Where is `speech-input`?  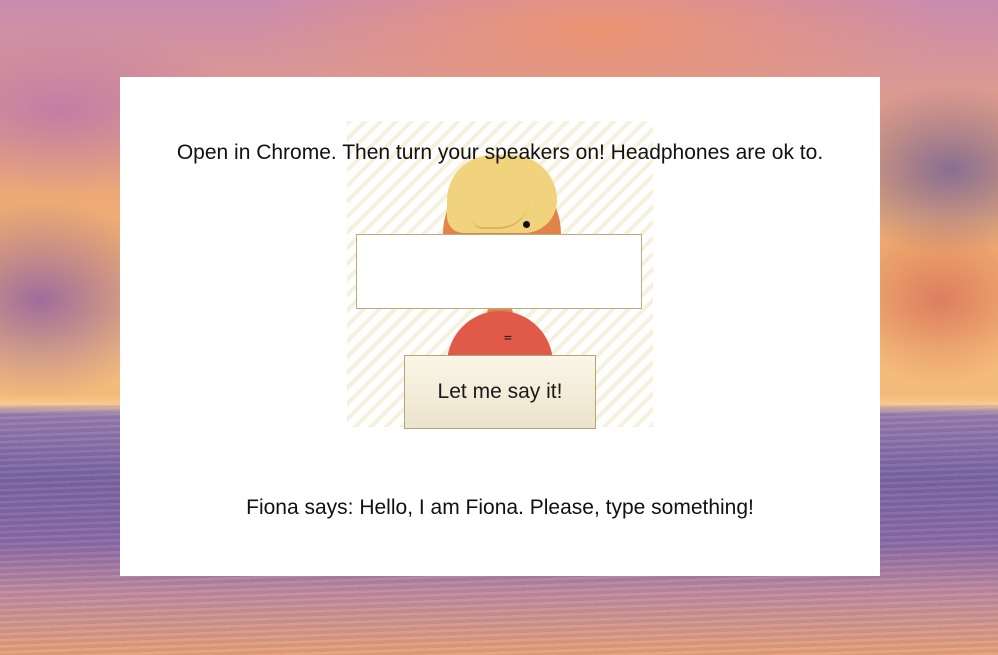
speech-input is located at coordinates (499, 271).